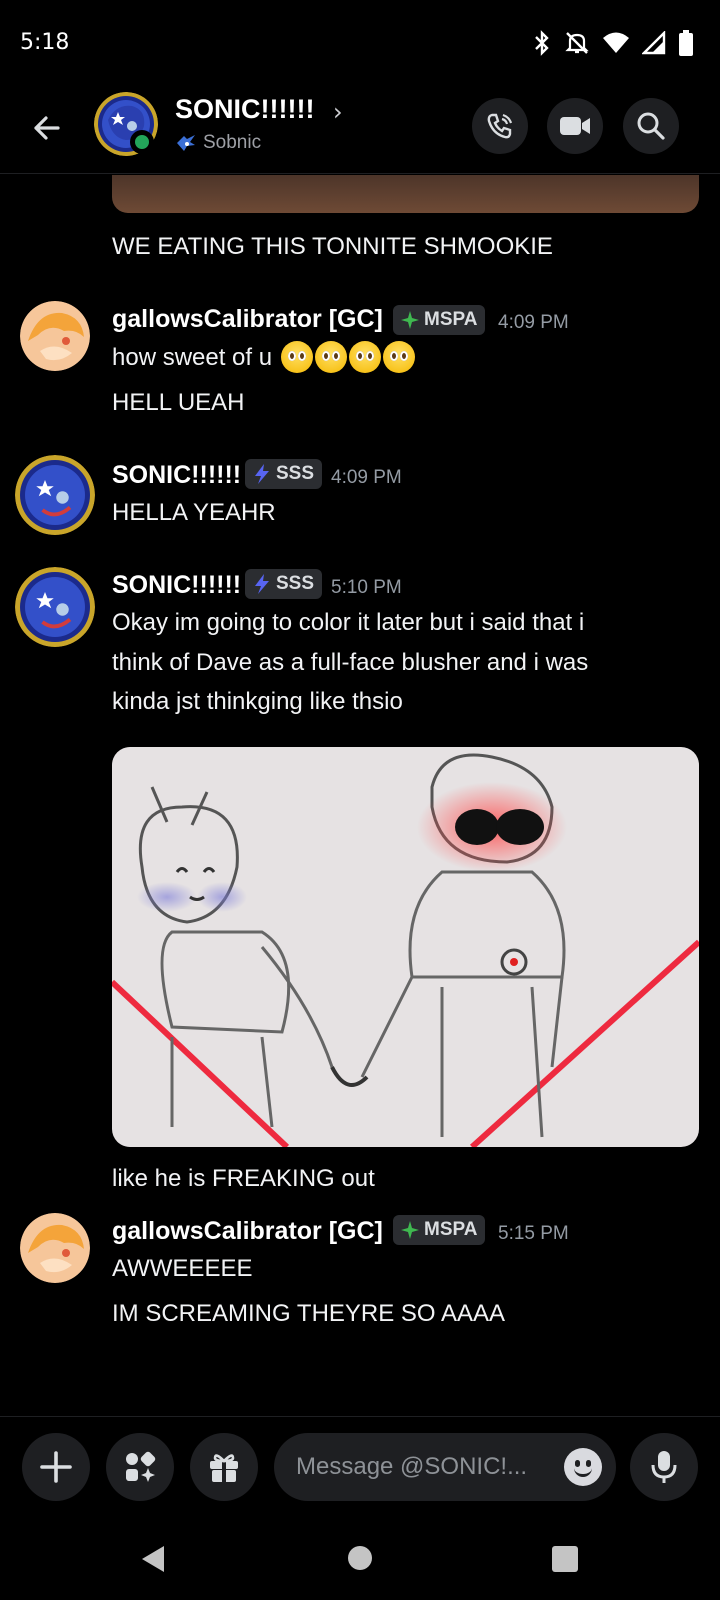 Image resolution: width=720 pixels, height=1600 pixels. I want to click on back-icon, so click(47, 128).